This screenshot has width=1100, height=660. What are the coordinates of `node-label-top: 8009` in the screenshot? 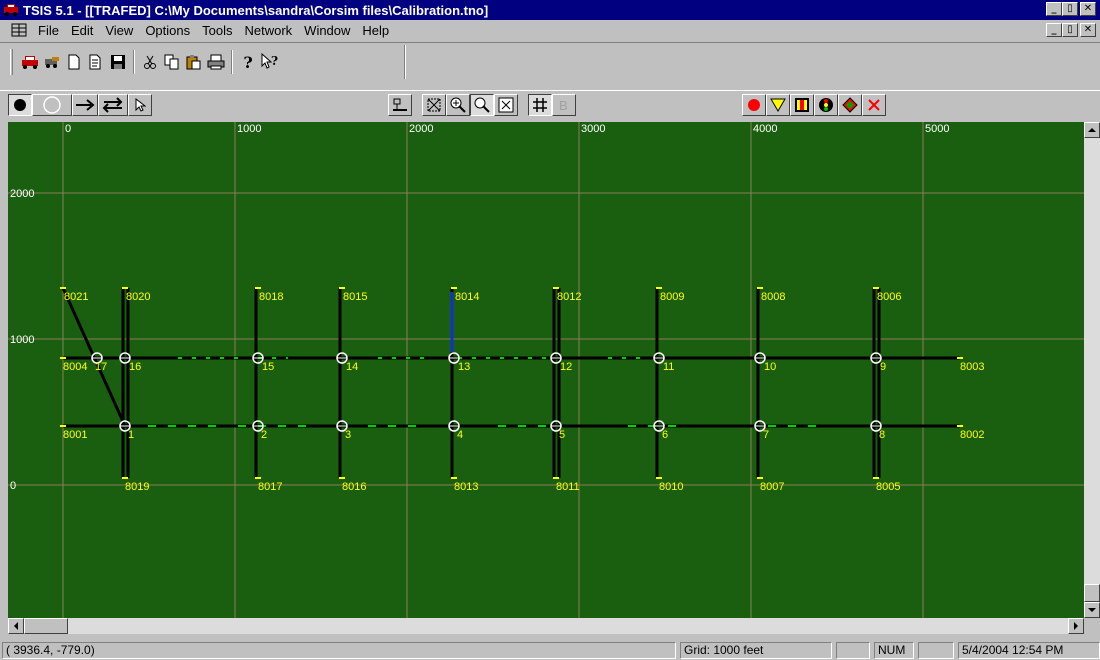 It's located at (672, 297).